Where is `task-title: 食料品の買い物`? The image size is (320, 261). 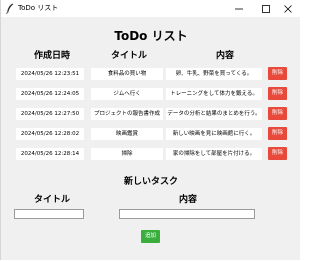 task-title: 食料品の買い物 is located at coordinates (127, 74).